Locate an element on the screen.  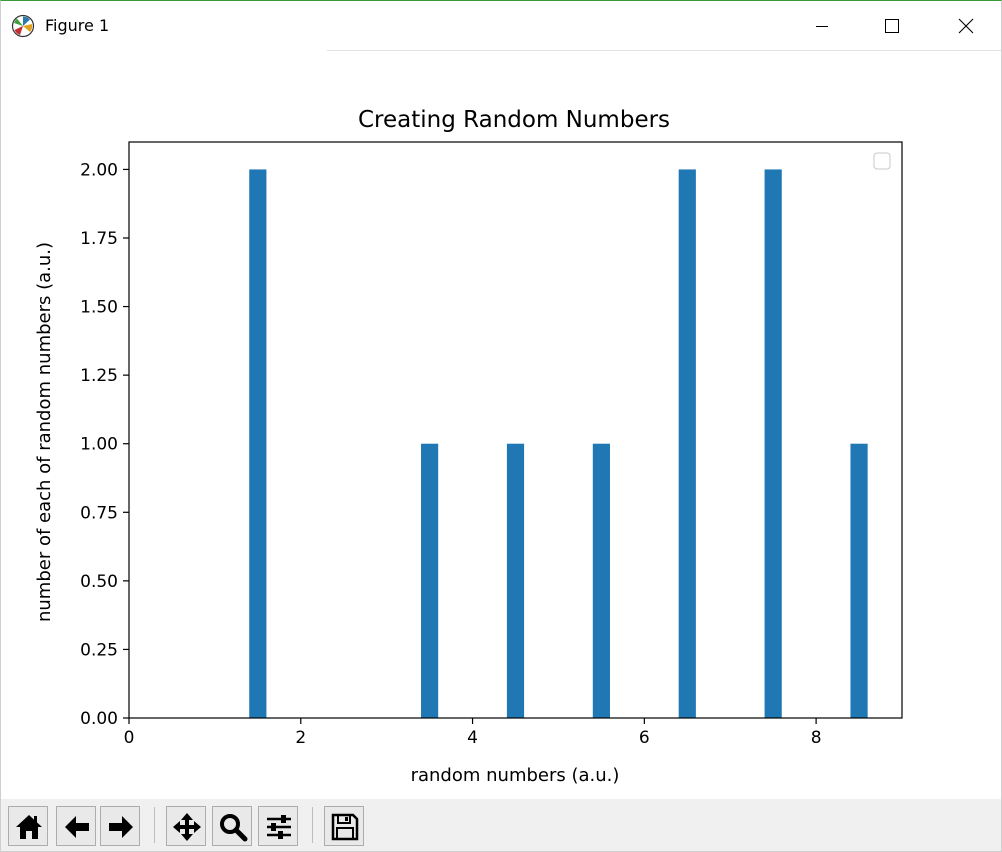
x-tick-label: 6 is located at coordinates (644, 738).